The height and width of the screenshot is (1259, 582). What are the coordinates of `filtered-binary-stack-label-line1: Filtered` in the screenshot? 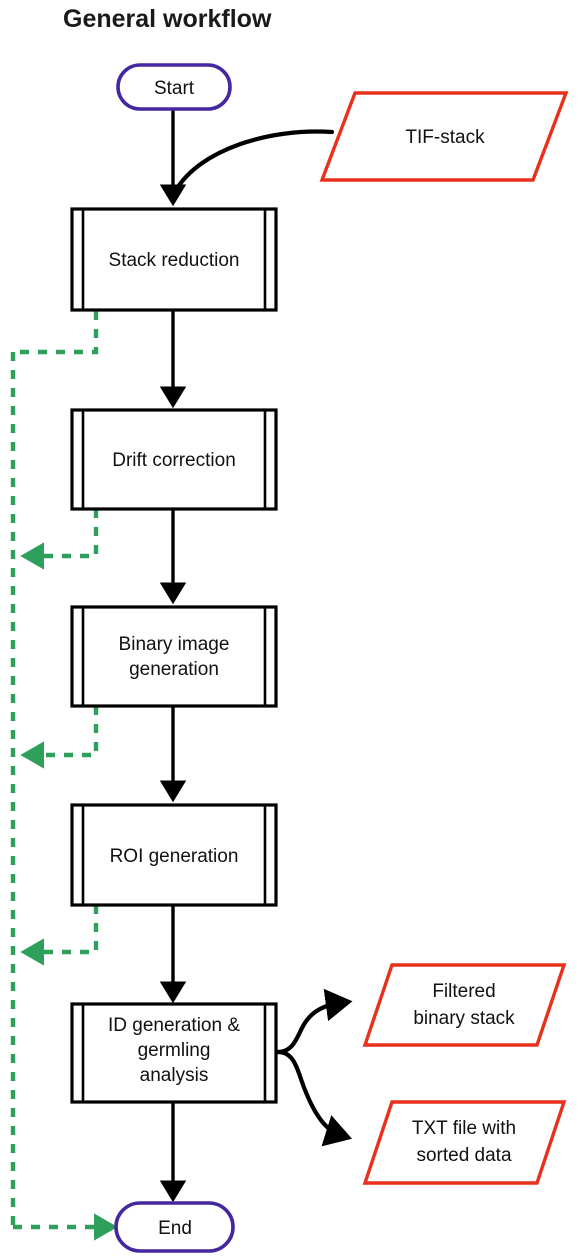 It's located at (463, 991).